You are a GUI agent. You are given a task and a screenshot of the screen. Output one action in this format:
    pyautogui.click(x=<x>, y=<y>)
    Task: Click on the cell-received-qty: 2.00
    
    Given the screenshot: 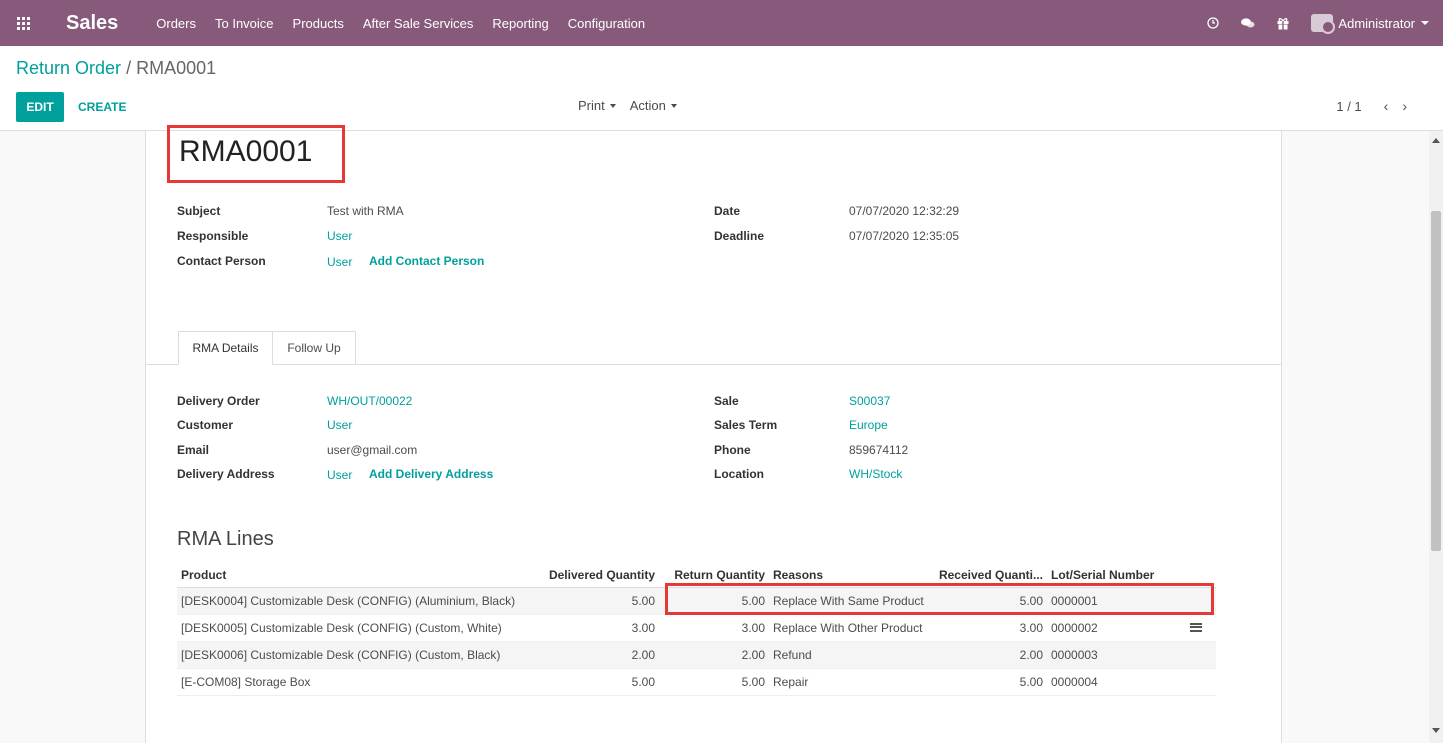 What is the action you would take?
    pyautogui.click(x=988, y=655)
    